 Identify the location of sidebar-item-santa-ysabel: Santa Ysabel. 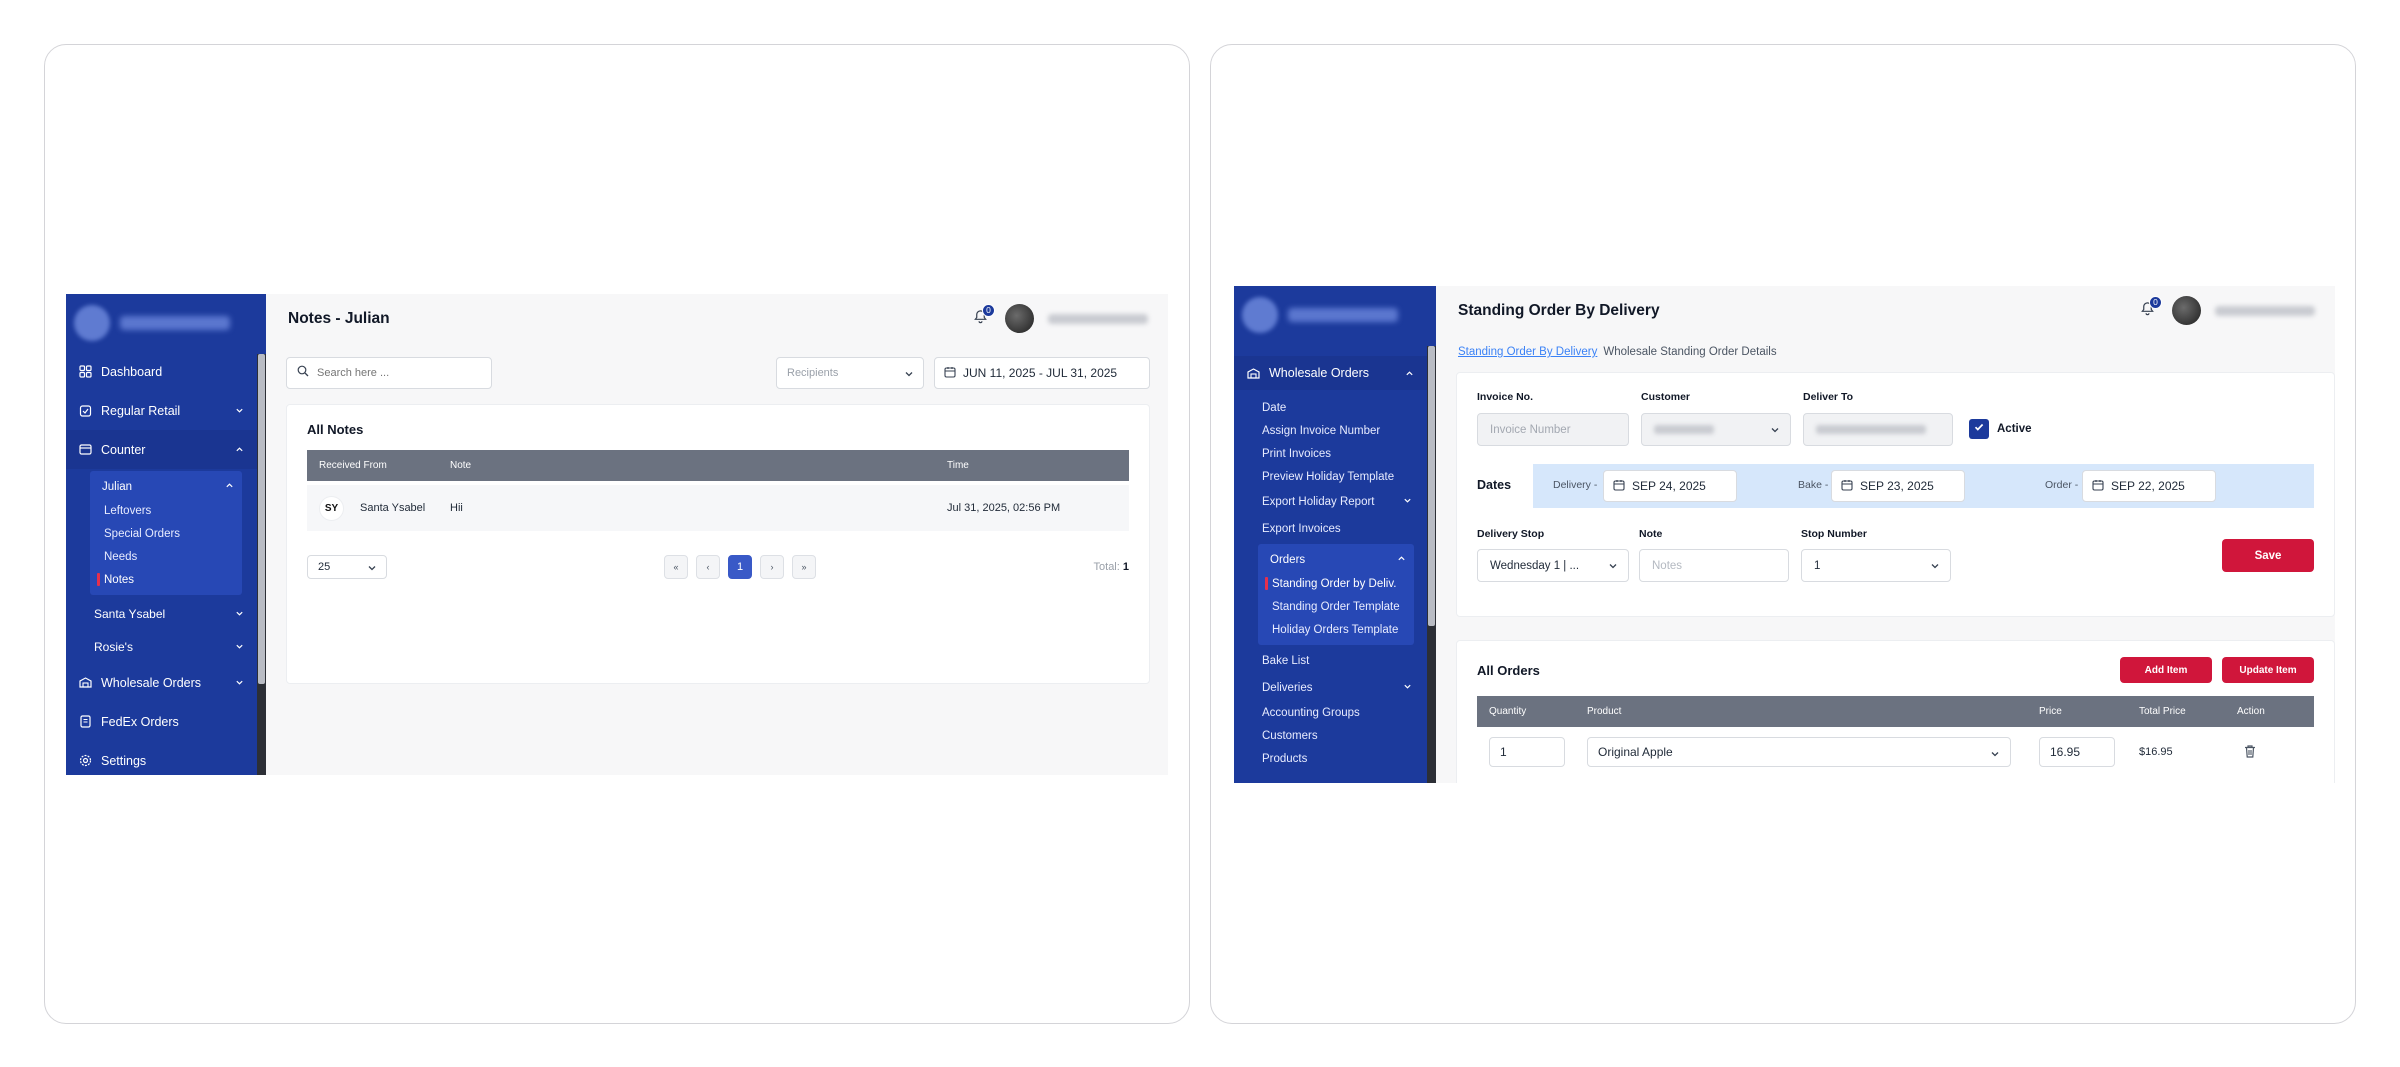
(166, 613).